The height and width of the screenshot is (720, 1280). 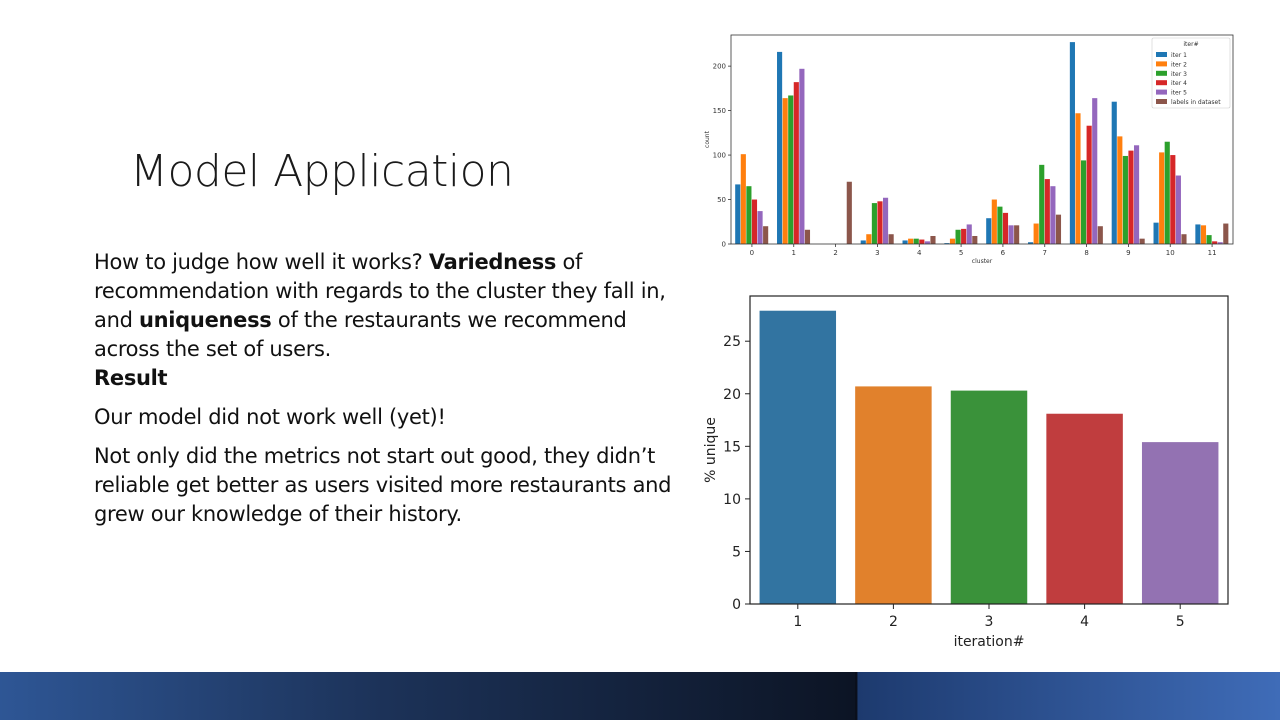 What do you see at coordinates (322, 171) in the screenshot?
I see `slide-title: Model Application` at bounding box center [322, 171].